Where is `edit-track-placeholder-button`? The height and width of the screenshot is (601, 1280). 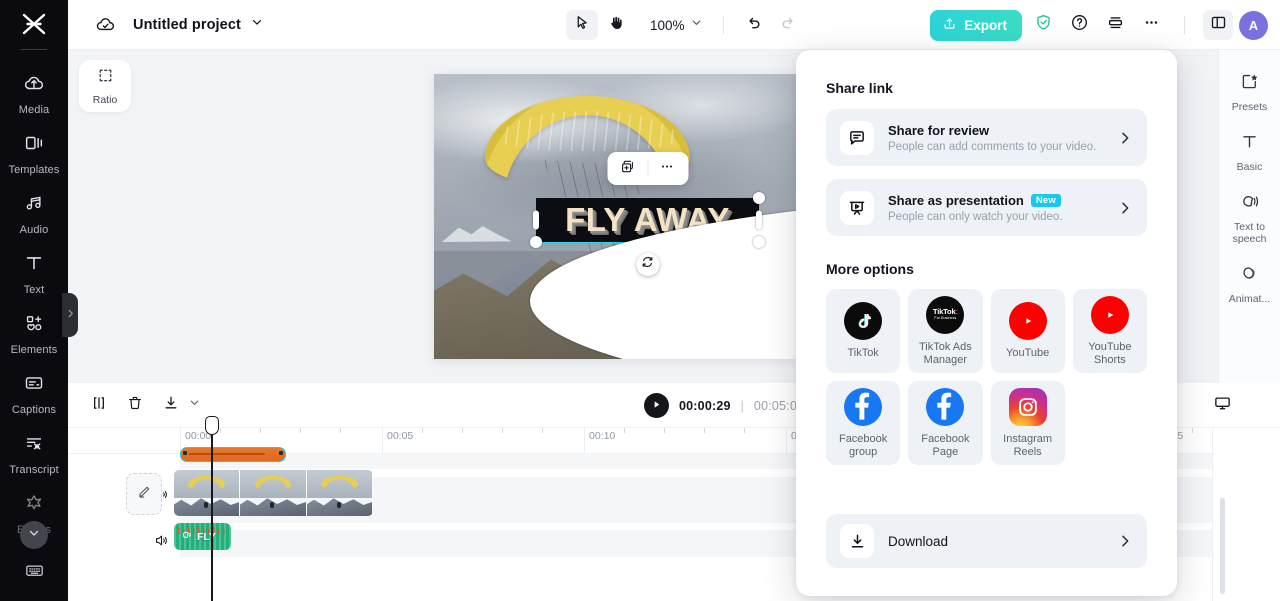 edit-track-placeholder-button is located at coordinates (144, 494).